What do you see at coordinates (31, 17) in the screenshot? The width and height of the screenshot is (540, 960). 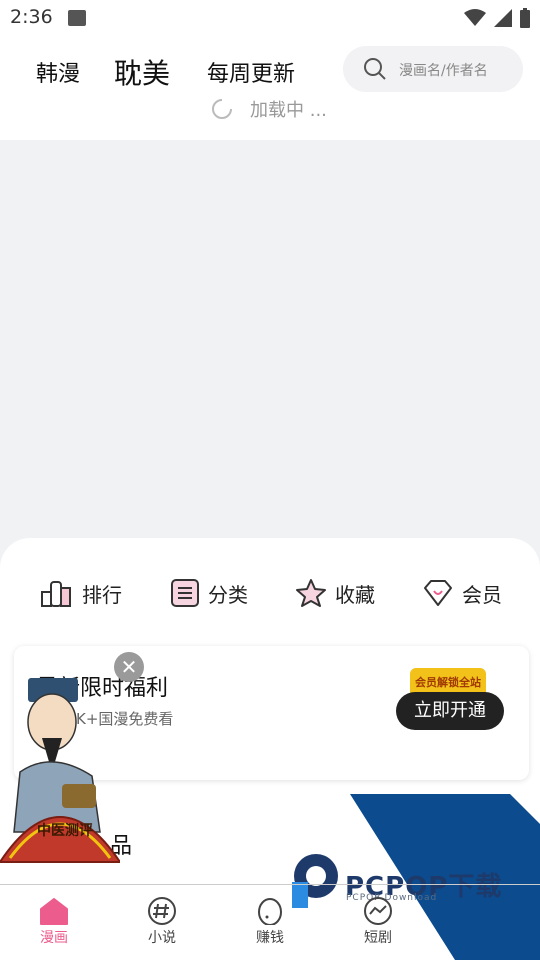 I see `status-time: 2:36` at bounding box center [31, 17].